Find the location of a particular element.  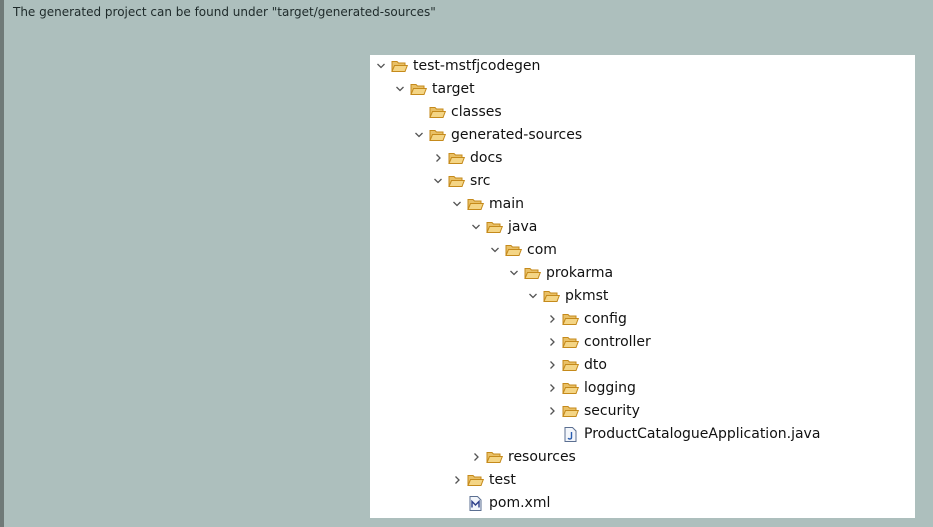

tree-item-label: com is located at coordinates (542, 250).